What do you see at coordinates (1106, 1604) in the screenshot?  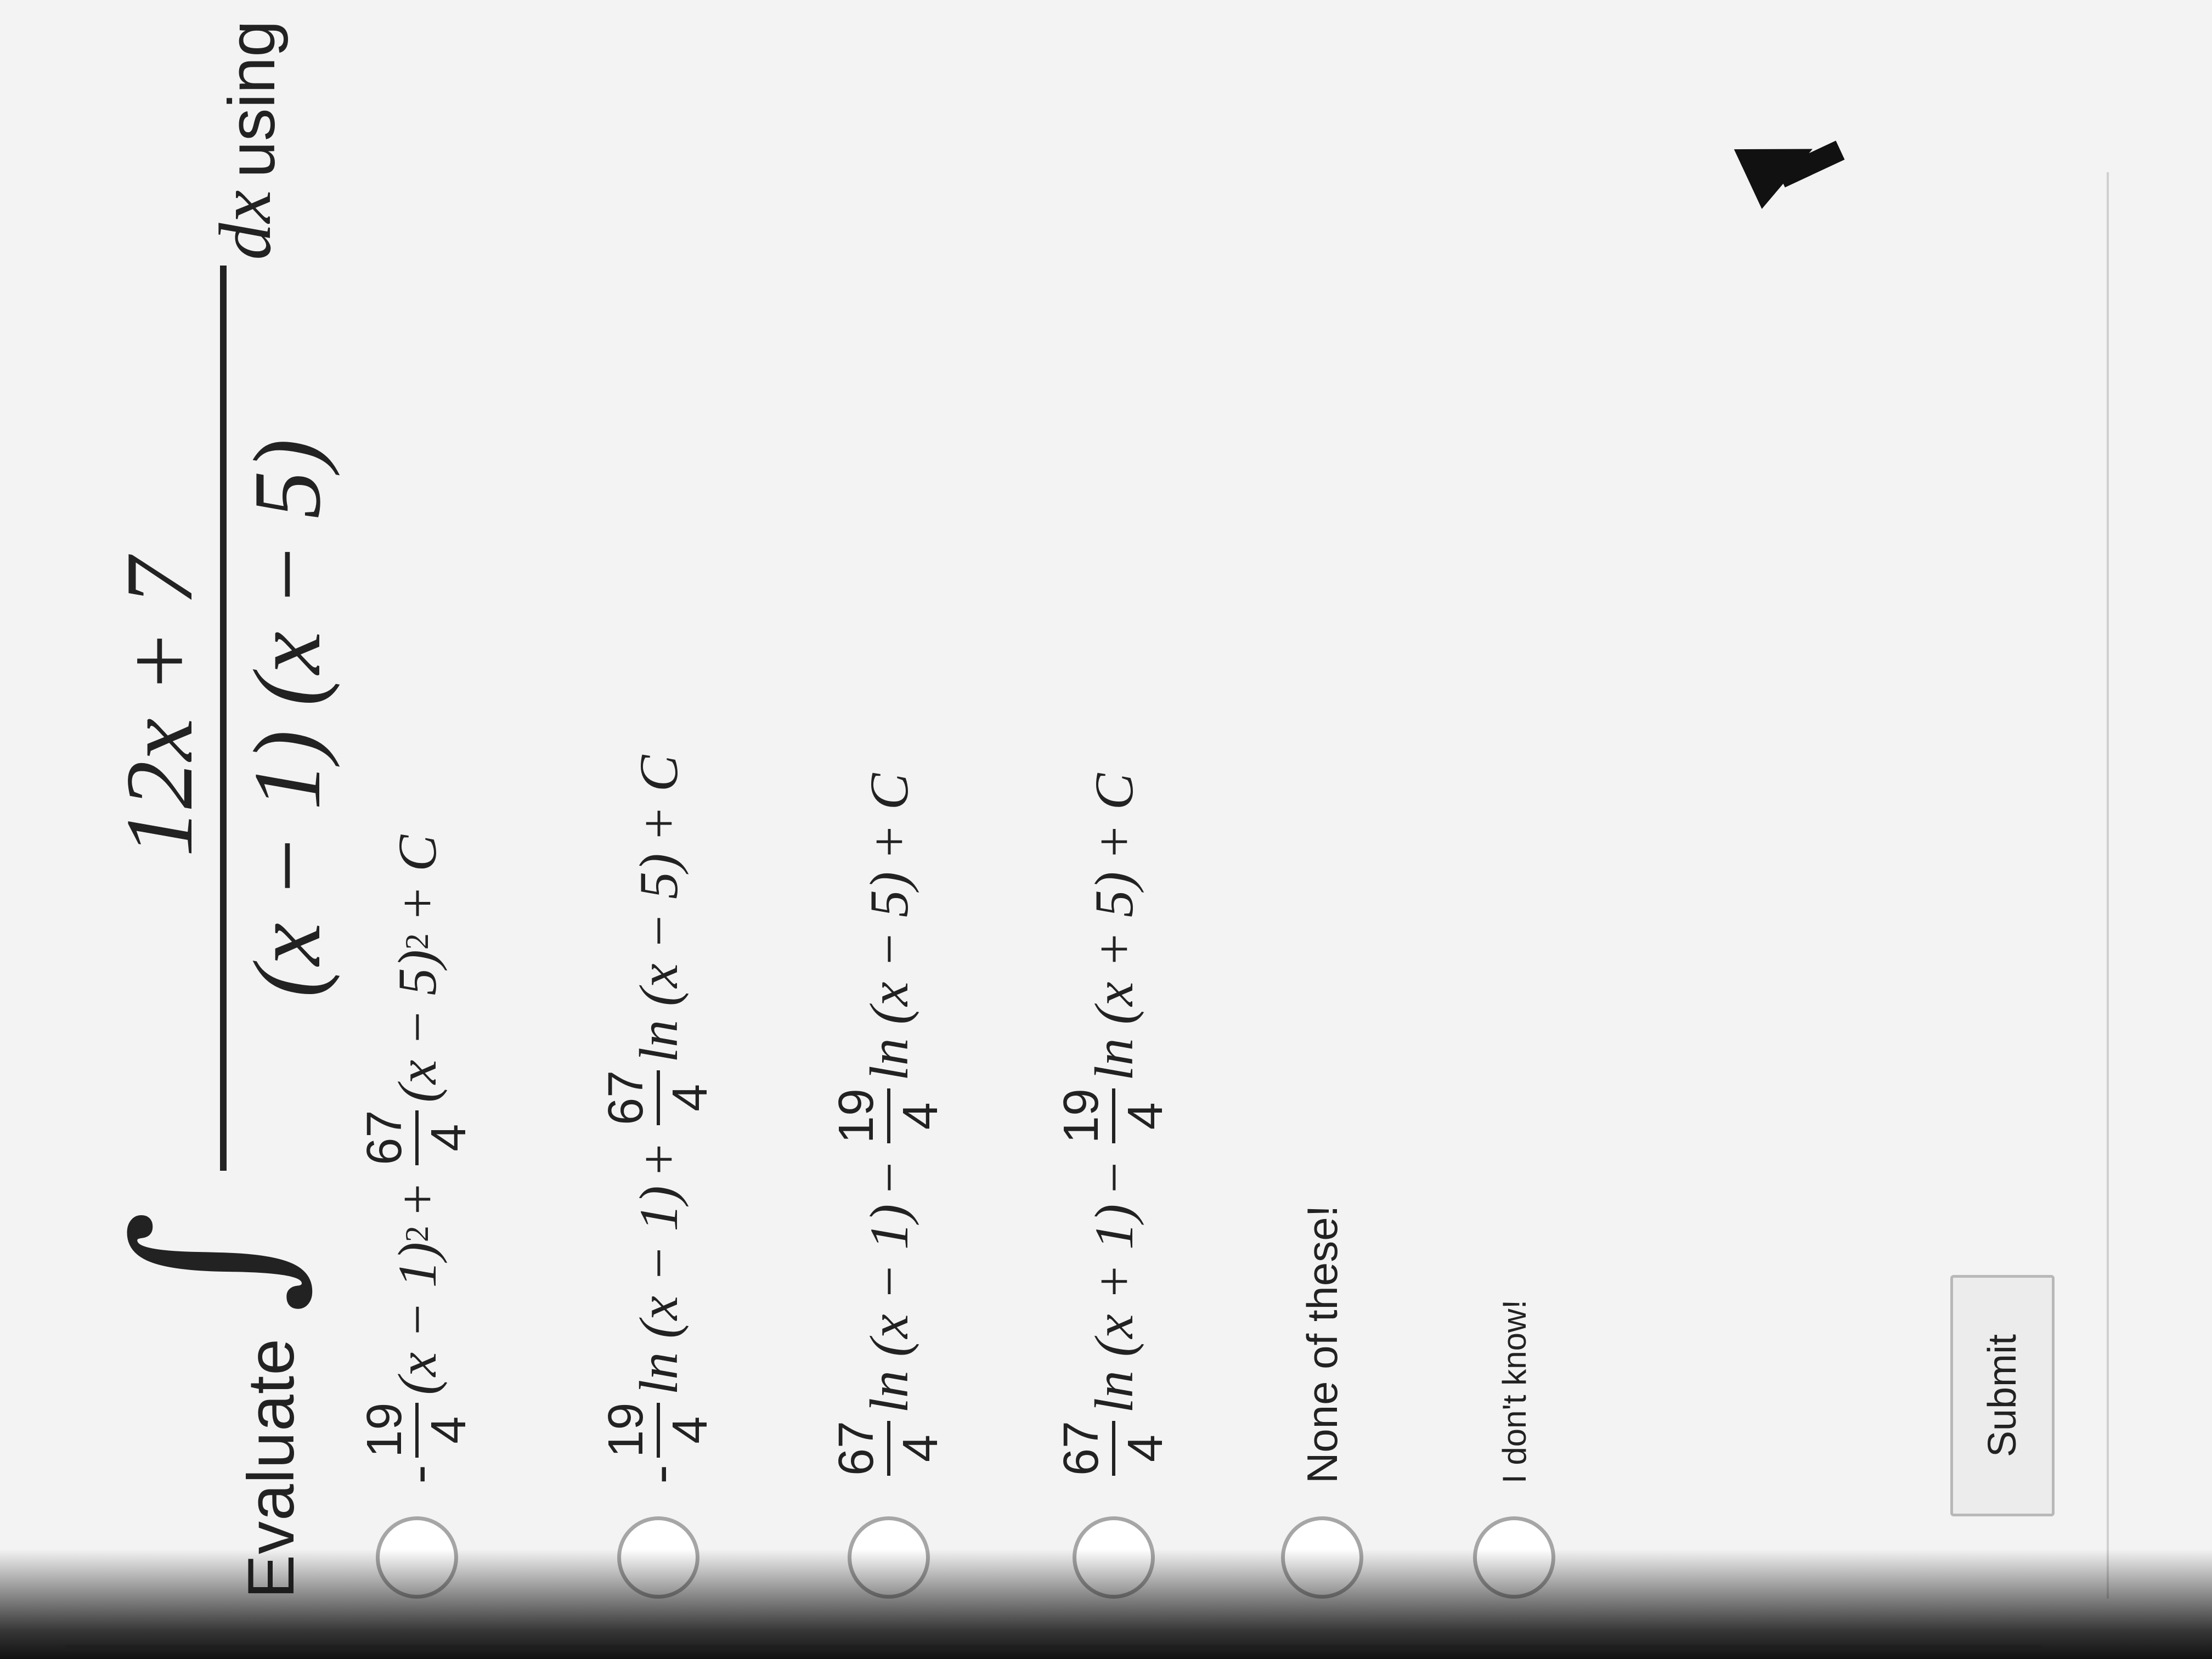 I see `screen-bezel-shadow` at bounding box center [1106, 1604].